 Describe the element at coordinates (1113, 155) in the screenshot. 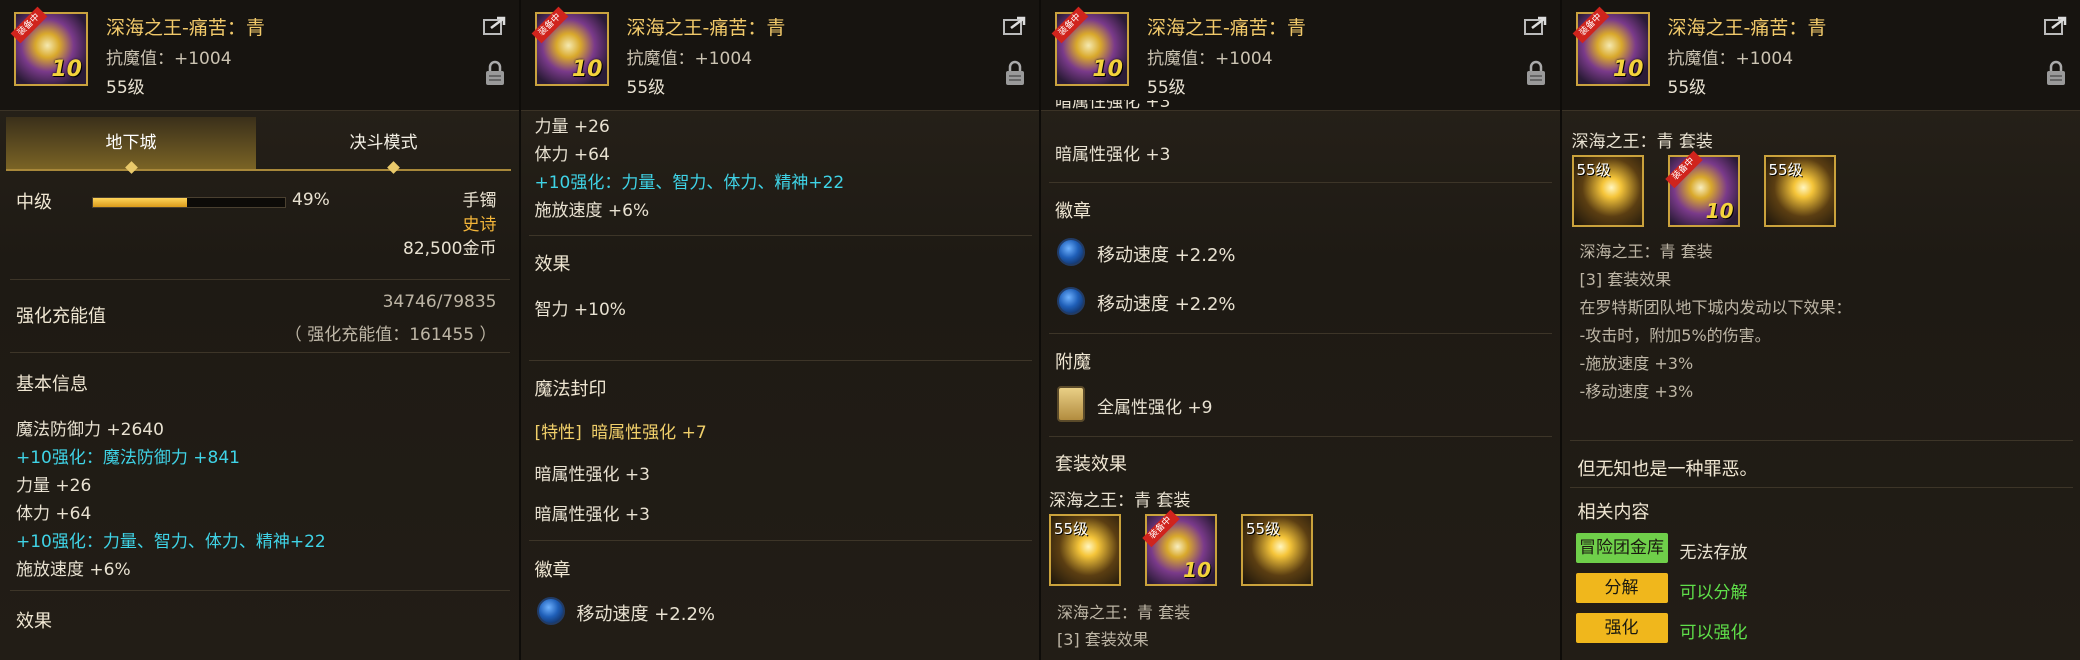

I see `stat-line: 暗属性强化 +3` at that location.